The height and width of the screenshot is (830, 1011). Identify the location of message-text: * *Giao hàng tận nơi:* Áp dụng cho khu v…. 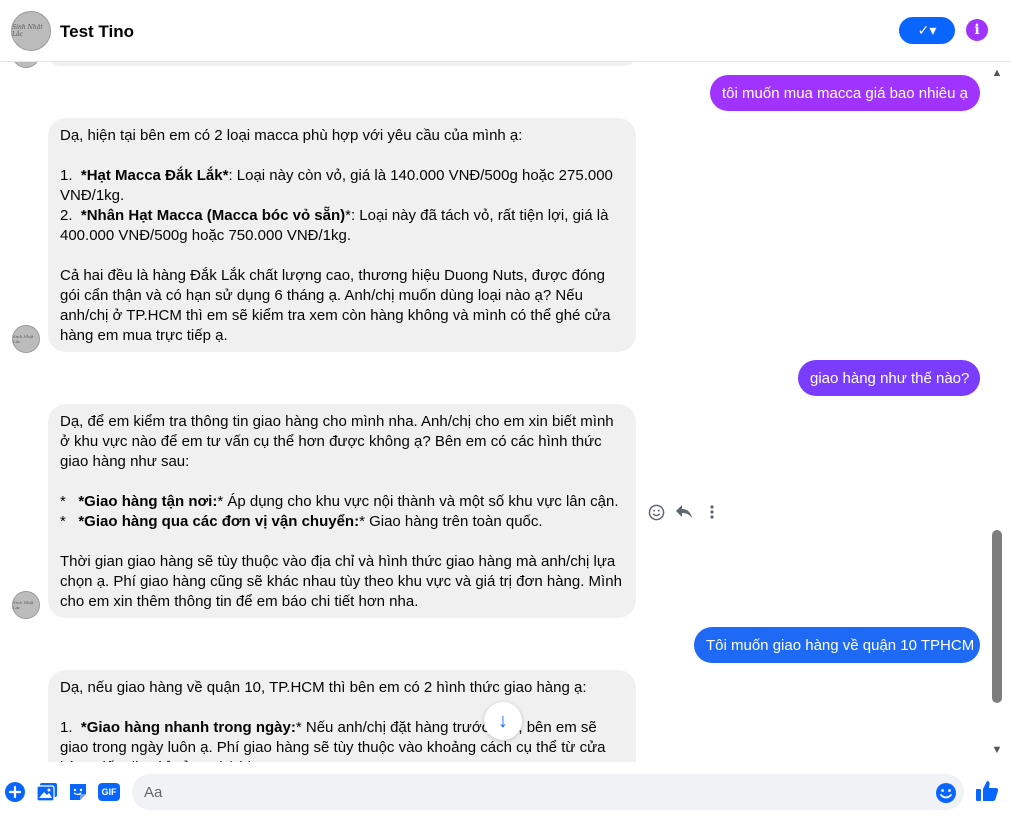
(339, 511).